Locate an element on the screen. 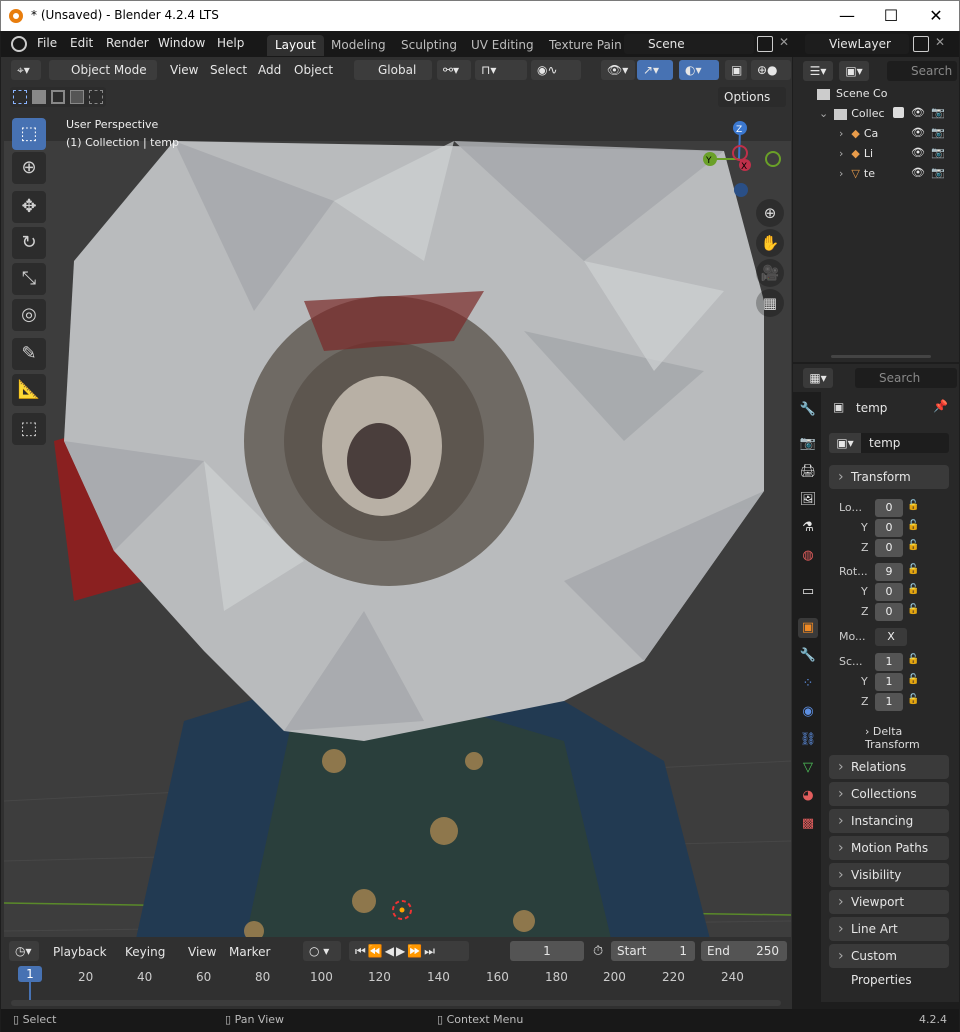 The width and height of the screenshot is (960, 1032). maximize-button: ☐ is located at coordinates (891, 16).